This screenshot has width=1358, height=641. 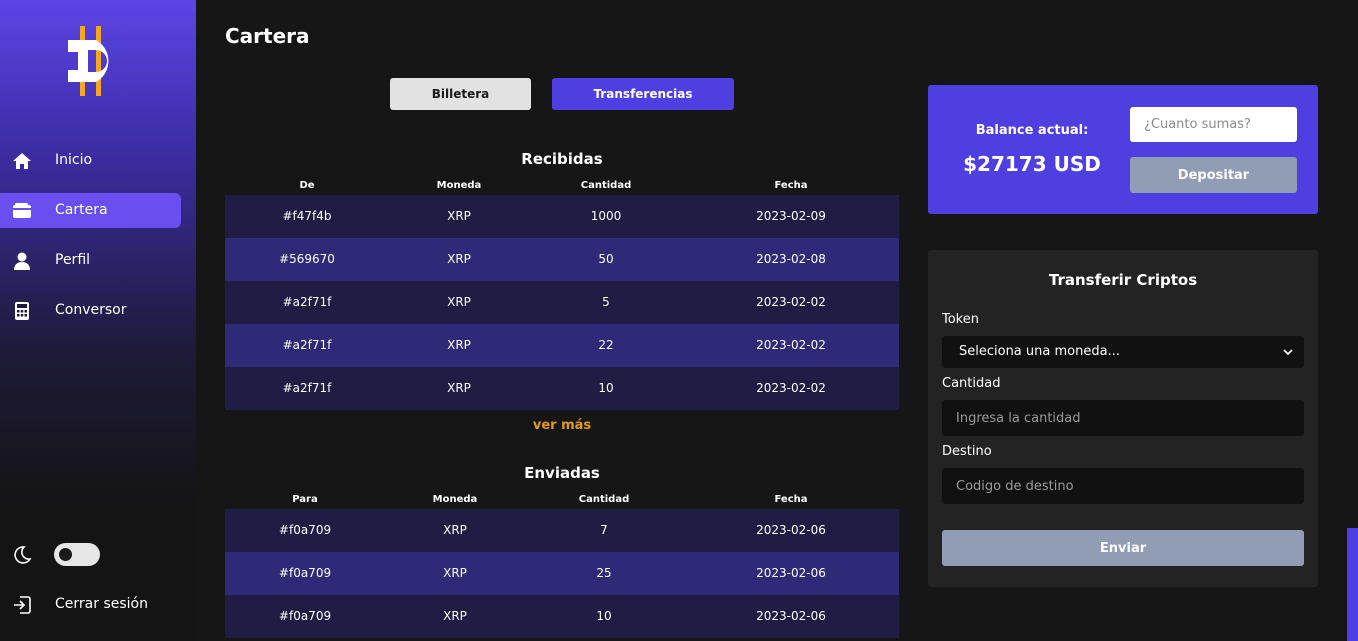 I want to click on cell-amount: 25, so click(x=604, y=573).